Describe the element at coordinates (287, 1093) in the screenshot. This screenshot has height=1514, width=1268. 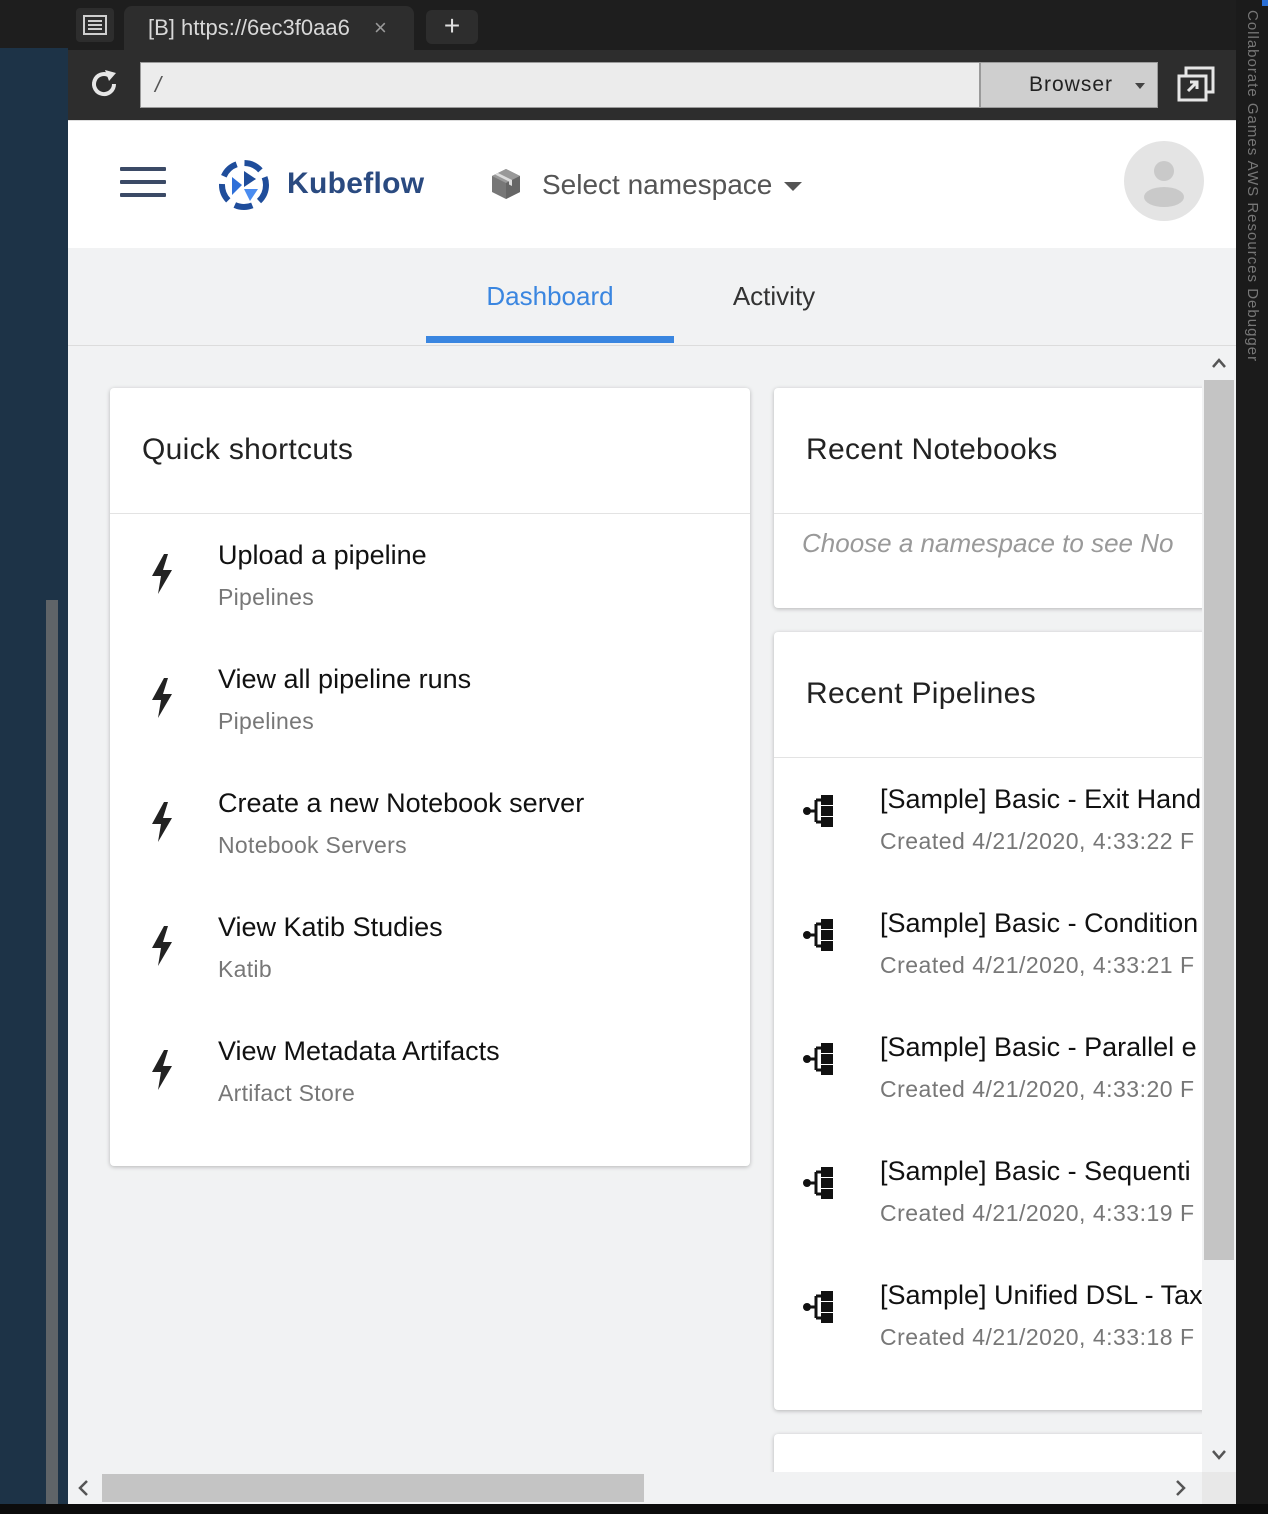
I see `shortcut-subtitle: Artifact Store` at that location.